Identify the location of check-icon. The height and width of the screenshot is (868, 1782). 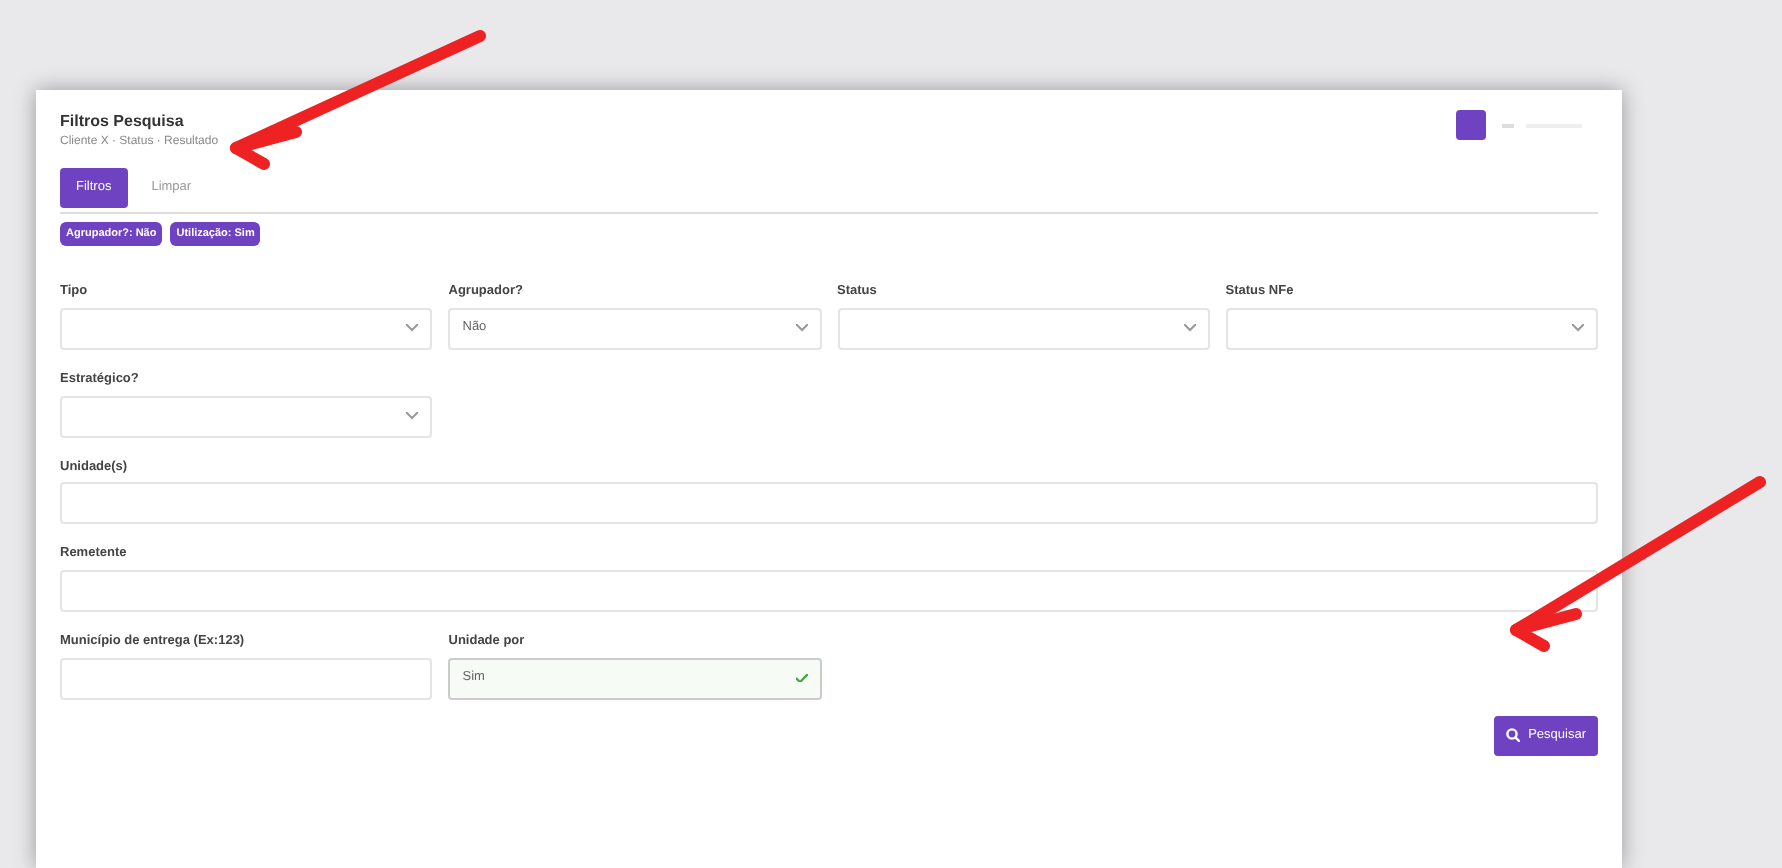
(801, 678).